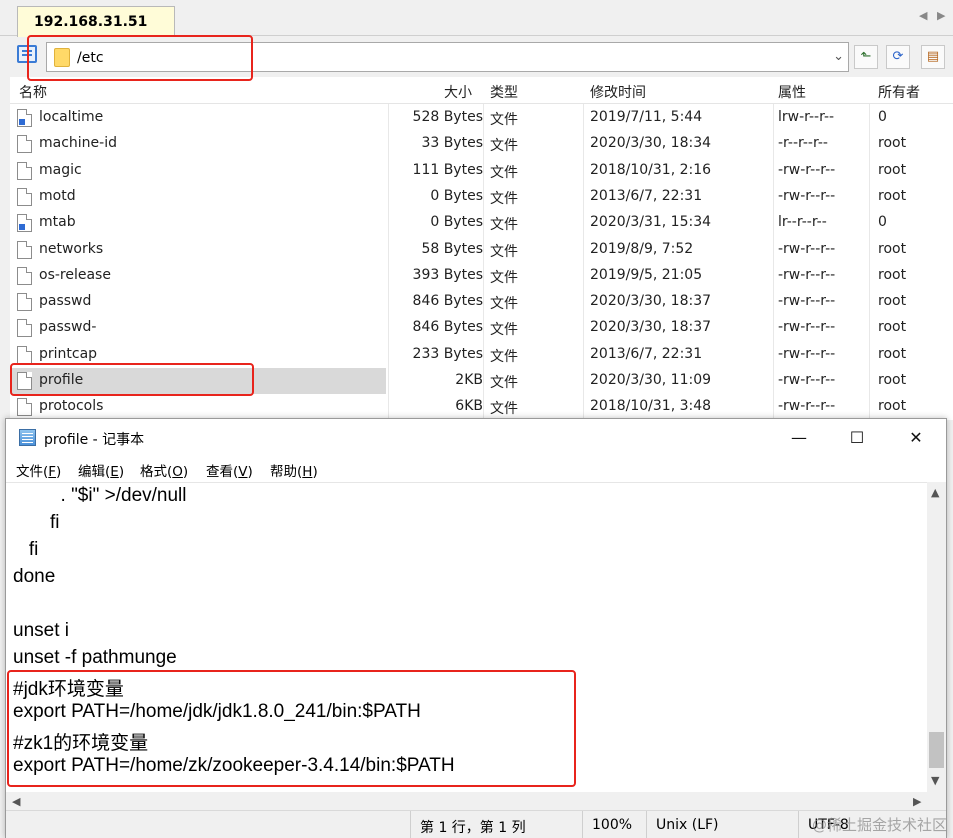  What do you see at coordinates (651, 222) in the screenshot?
I see `file-modified: 2020/3/31, 15:34` at bounding box center [651, 222].